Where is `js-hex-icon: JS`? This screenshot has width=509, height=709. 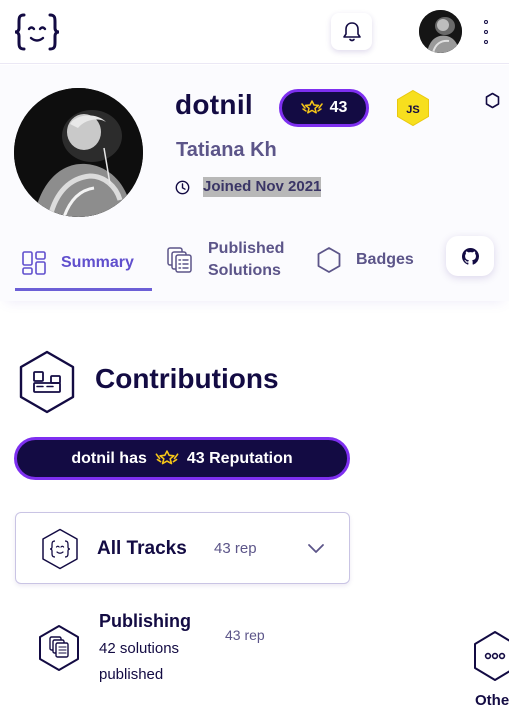 js-hex-icon: JS is located at coordinates (413, 108).